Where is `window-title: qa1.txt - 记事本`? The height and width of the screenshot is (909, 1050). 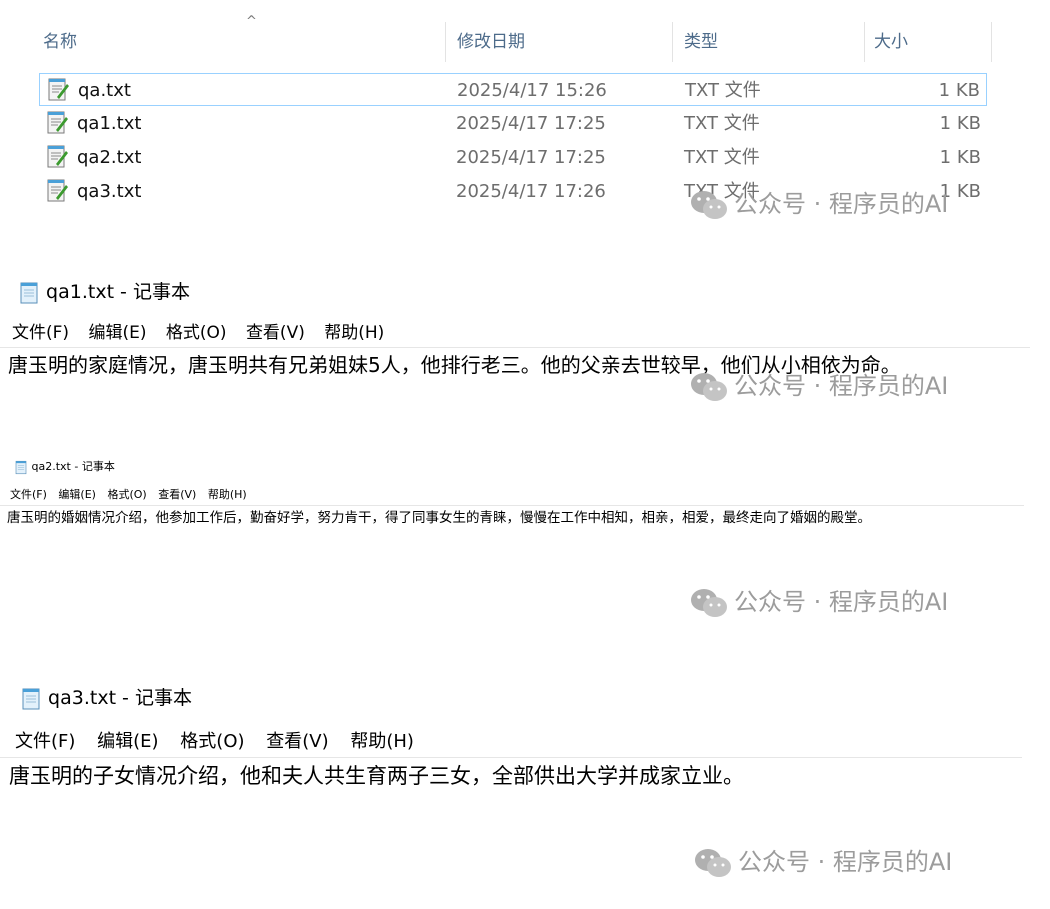
window-title: qa1.txt - 记事本 is located at coordinates (118, 292).